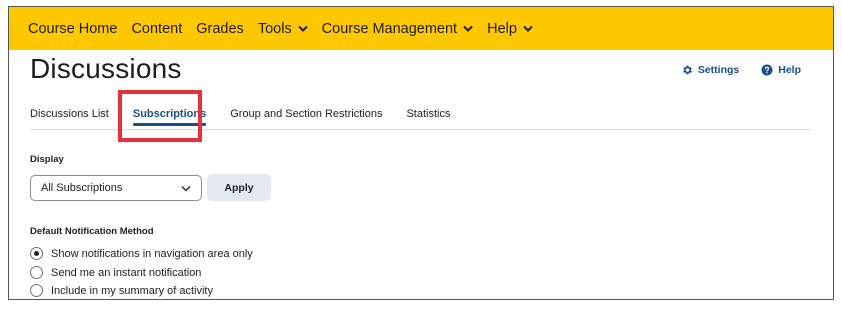  I want to click on nav-content: Content, so click(156, 29).